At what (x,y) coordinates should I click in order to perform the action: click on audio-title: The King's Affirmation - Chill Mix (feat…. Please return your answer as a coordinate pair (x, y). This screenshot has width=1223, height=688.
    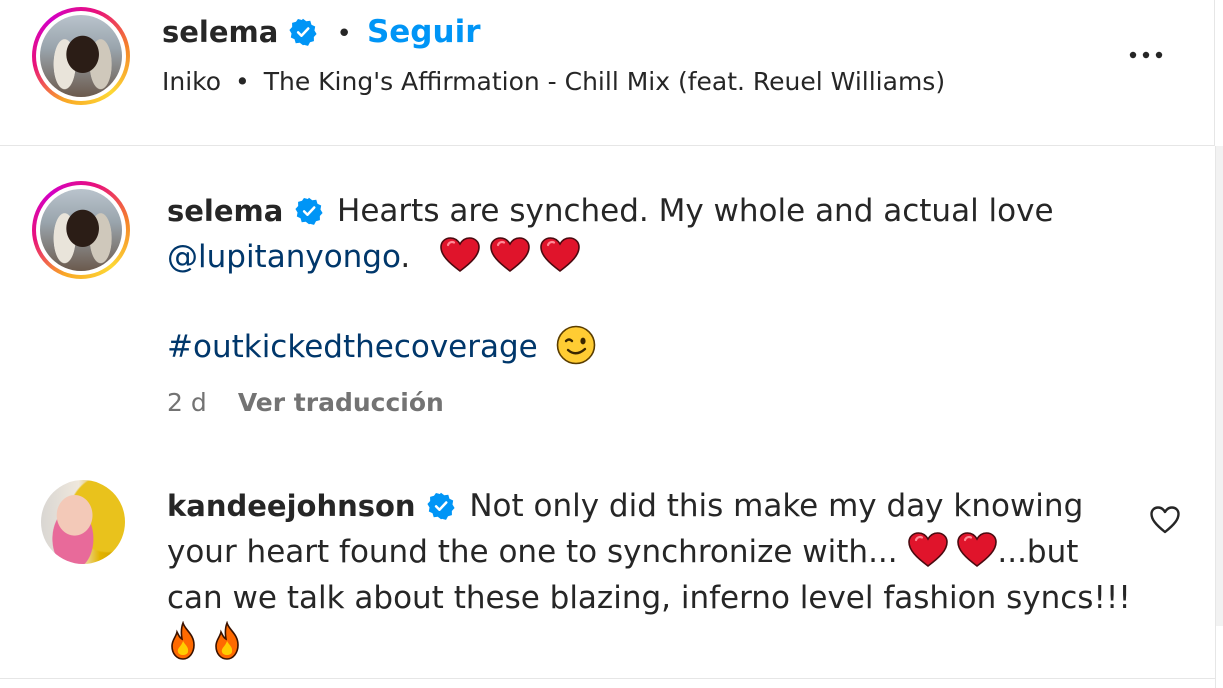
    Looking at the image, I should click on (604, 81).